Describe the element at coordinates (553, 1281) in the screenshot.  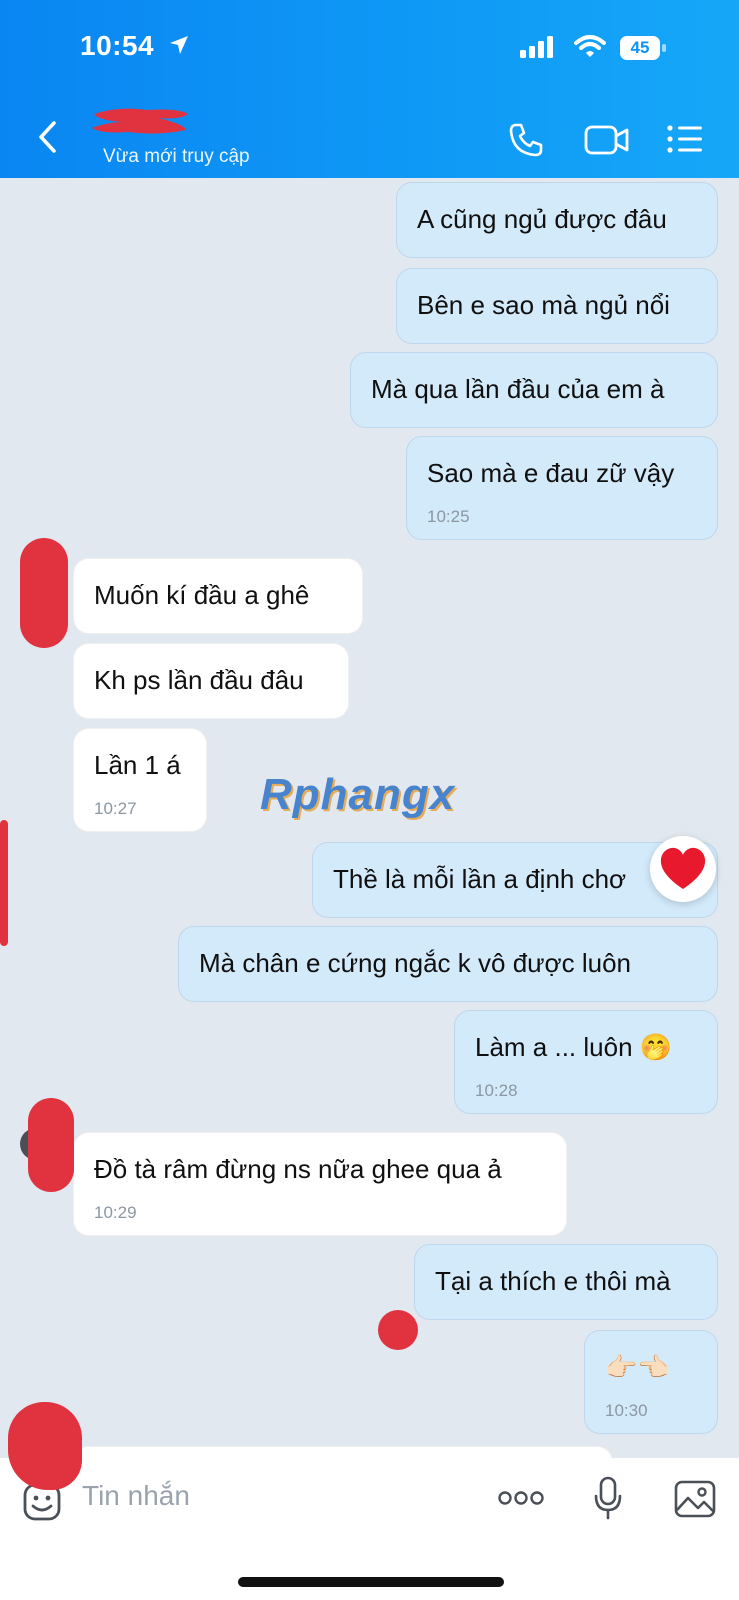
I see `message-text: Tại a thích e thôi mà` at that location.